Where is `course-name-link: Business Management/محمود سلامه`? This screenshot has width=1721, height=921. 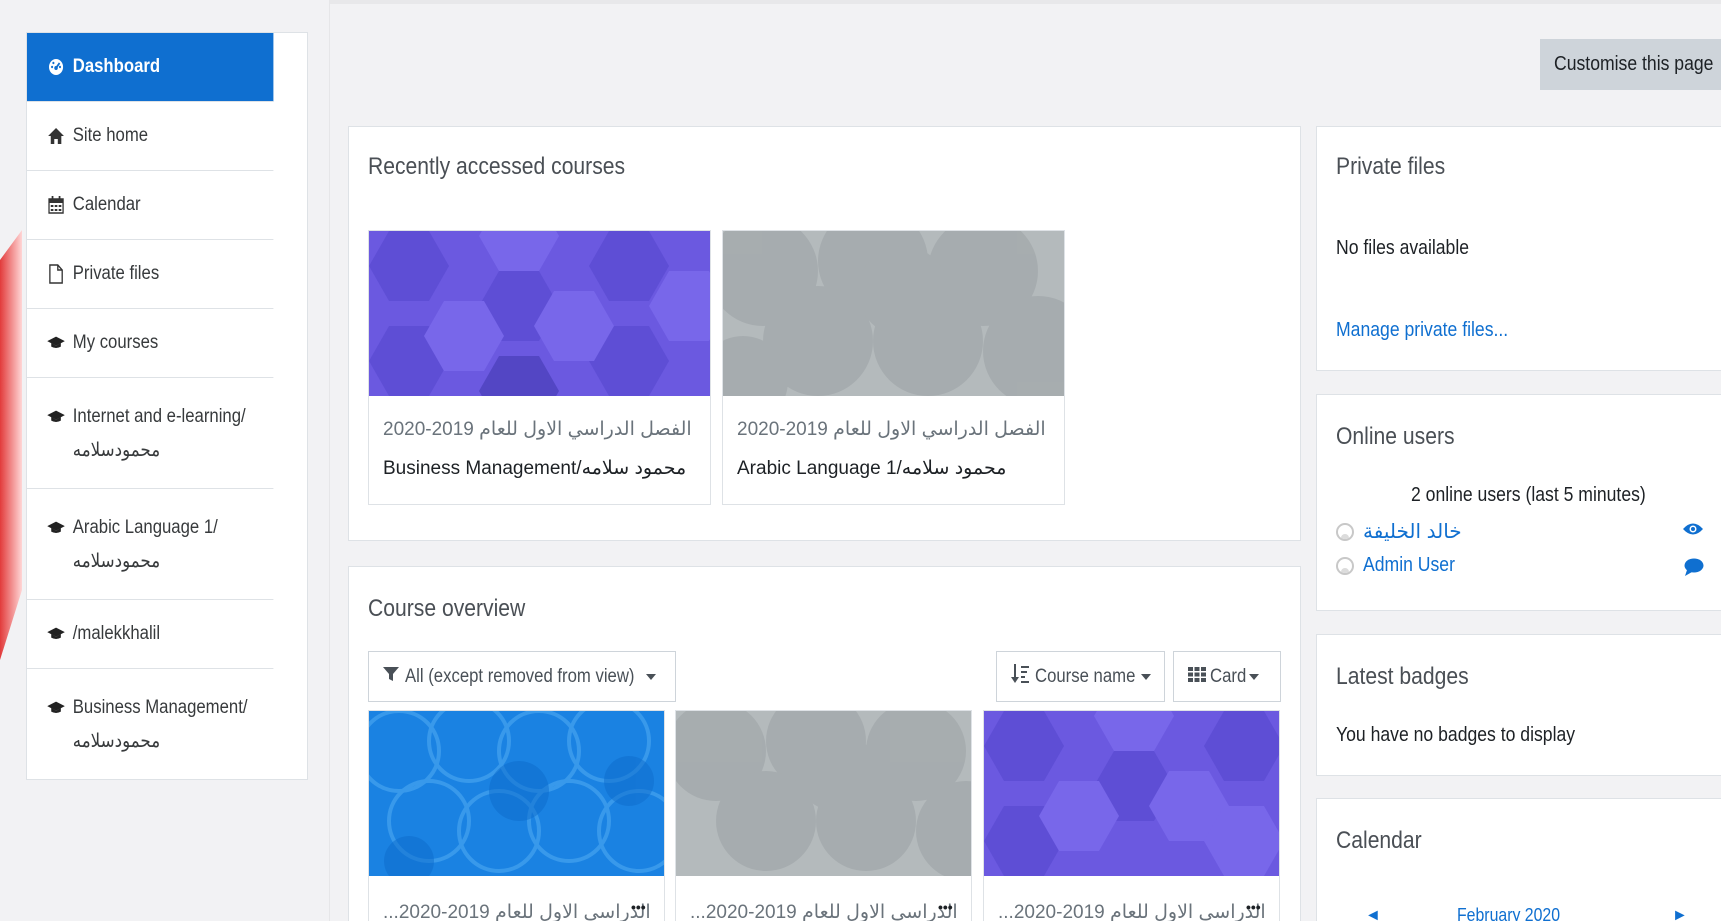 course-name-link: Business Management/محمود سلامه is located at coordinates (534, 468).